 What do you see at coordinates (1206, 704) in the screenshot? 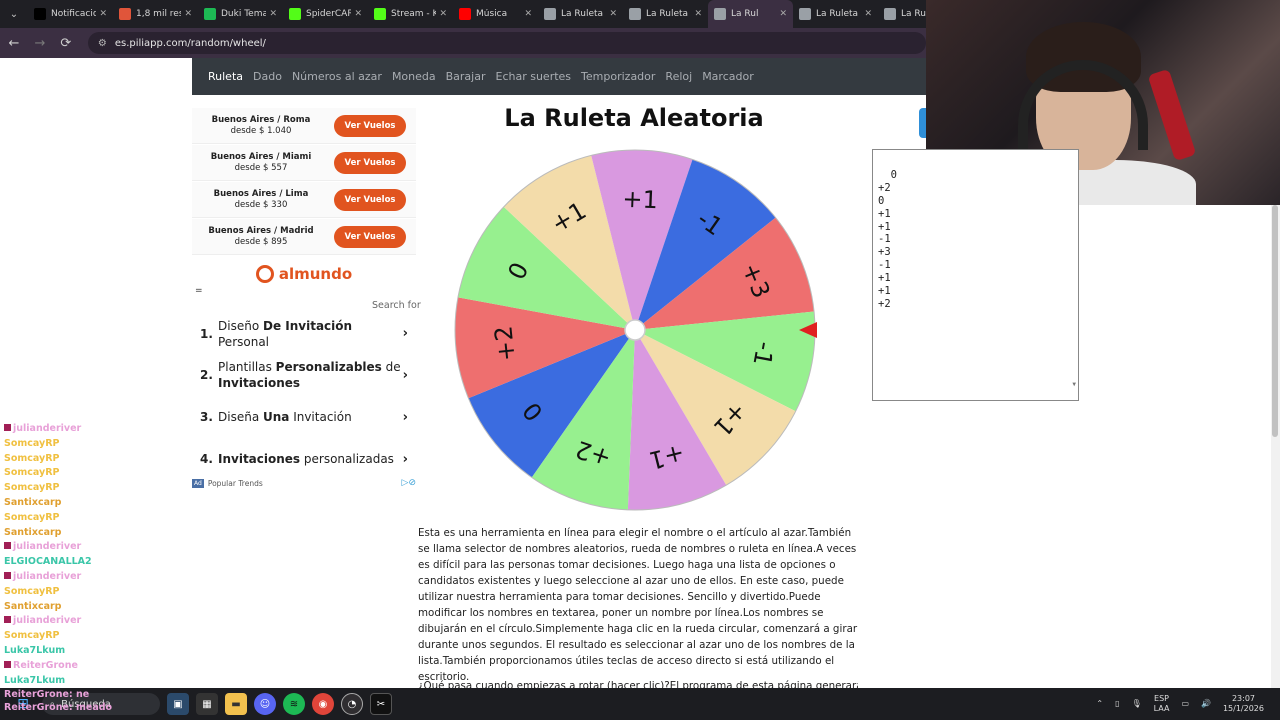
I see `volume-icon: 🔊` at bounding box center [1206, 704].